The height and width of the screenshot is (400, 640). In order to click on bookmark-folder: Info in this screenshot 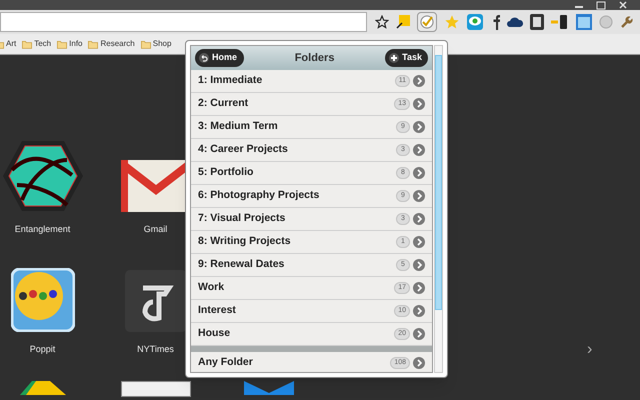, I will do `click(69, 44)`.